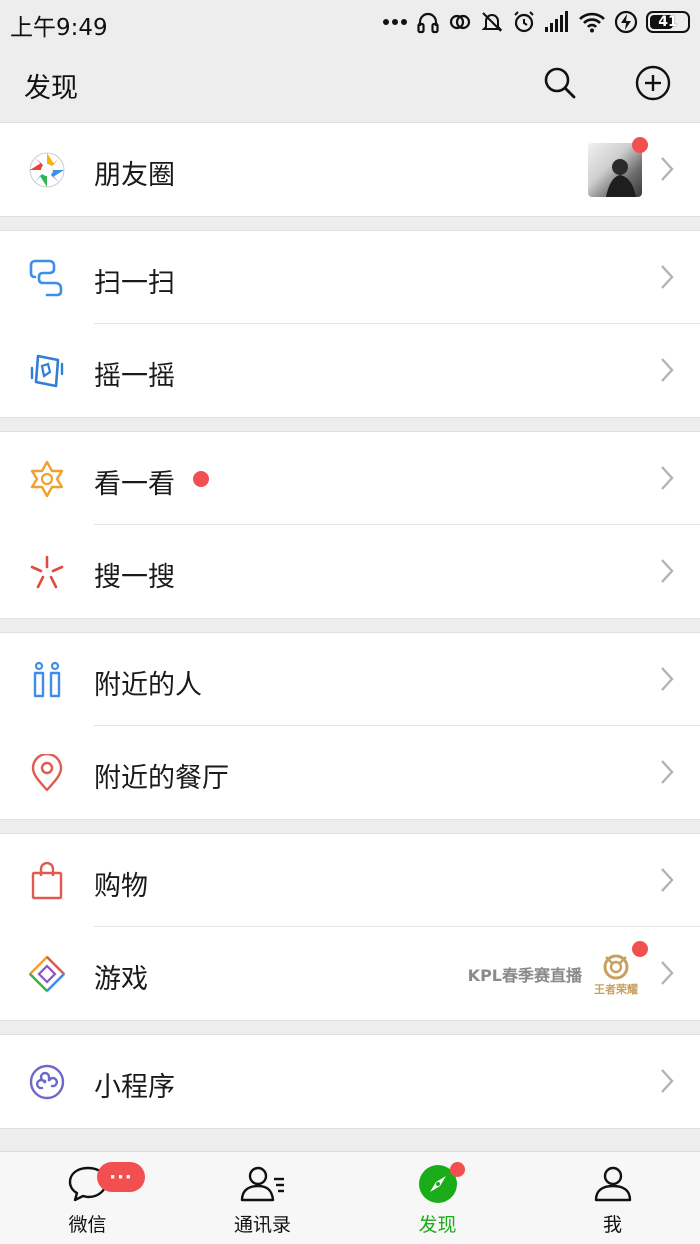  Describe the element at coordinates (395, 22) in the screenshot. I see `more-dots-icon` at that location.